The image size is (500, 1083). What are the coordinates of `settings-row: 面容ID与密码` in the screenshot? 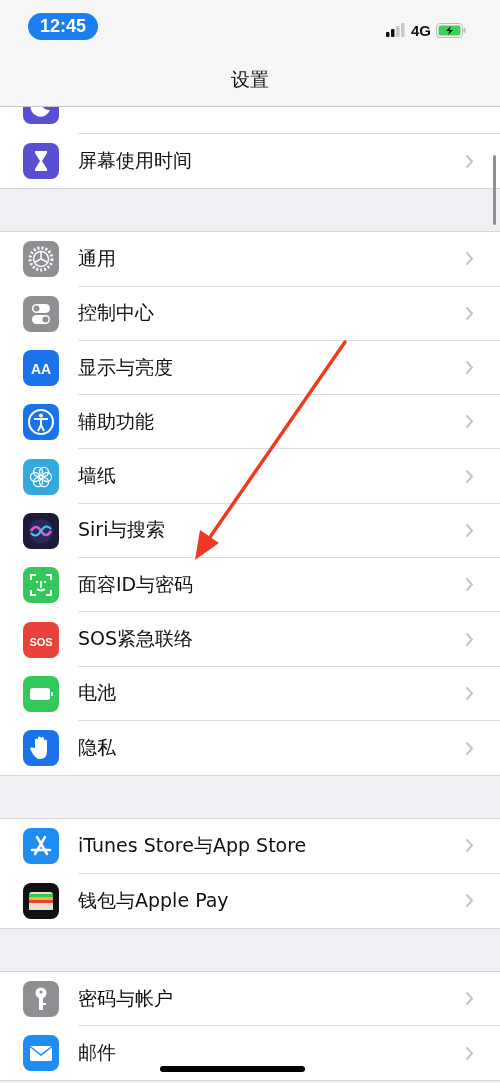 It's located at (250, 585).